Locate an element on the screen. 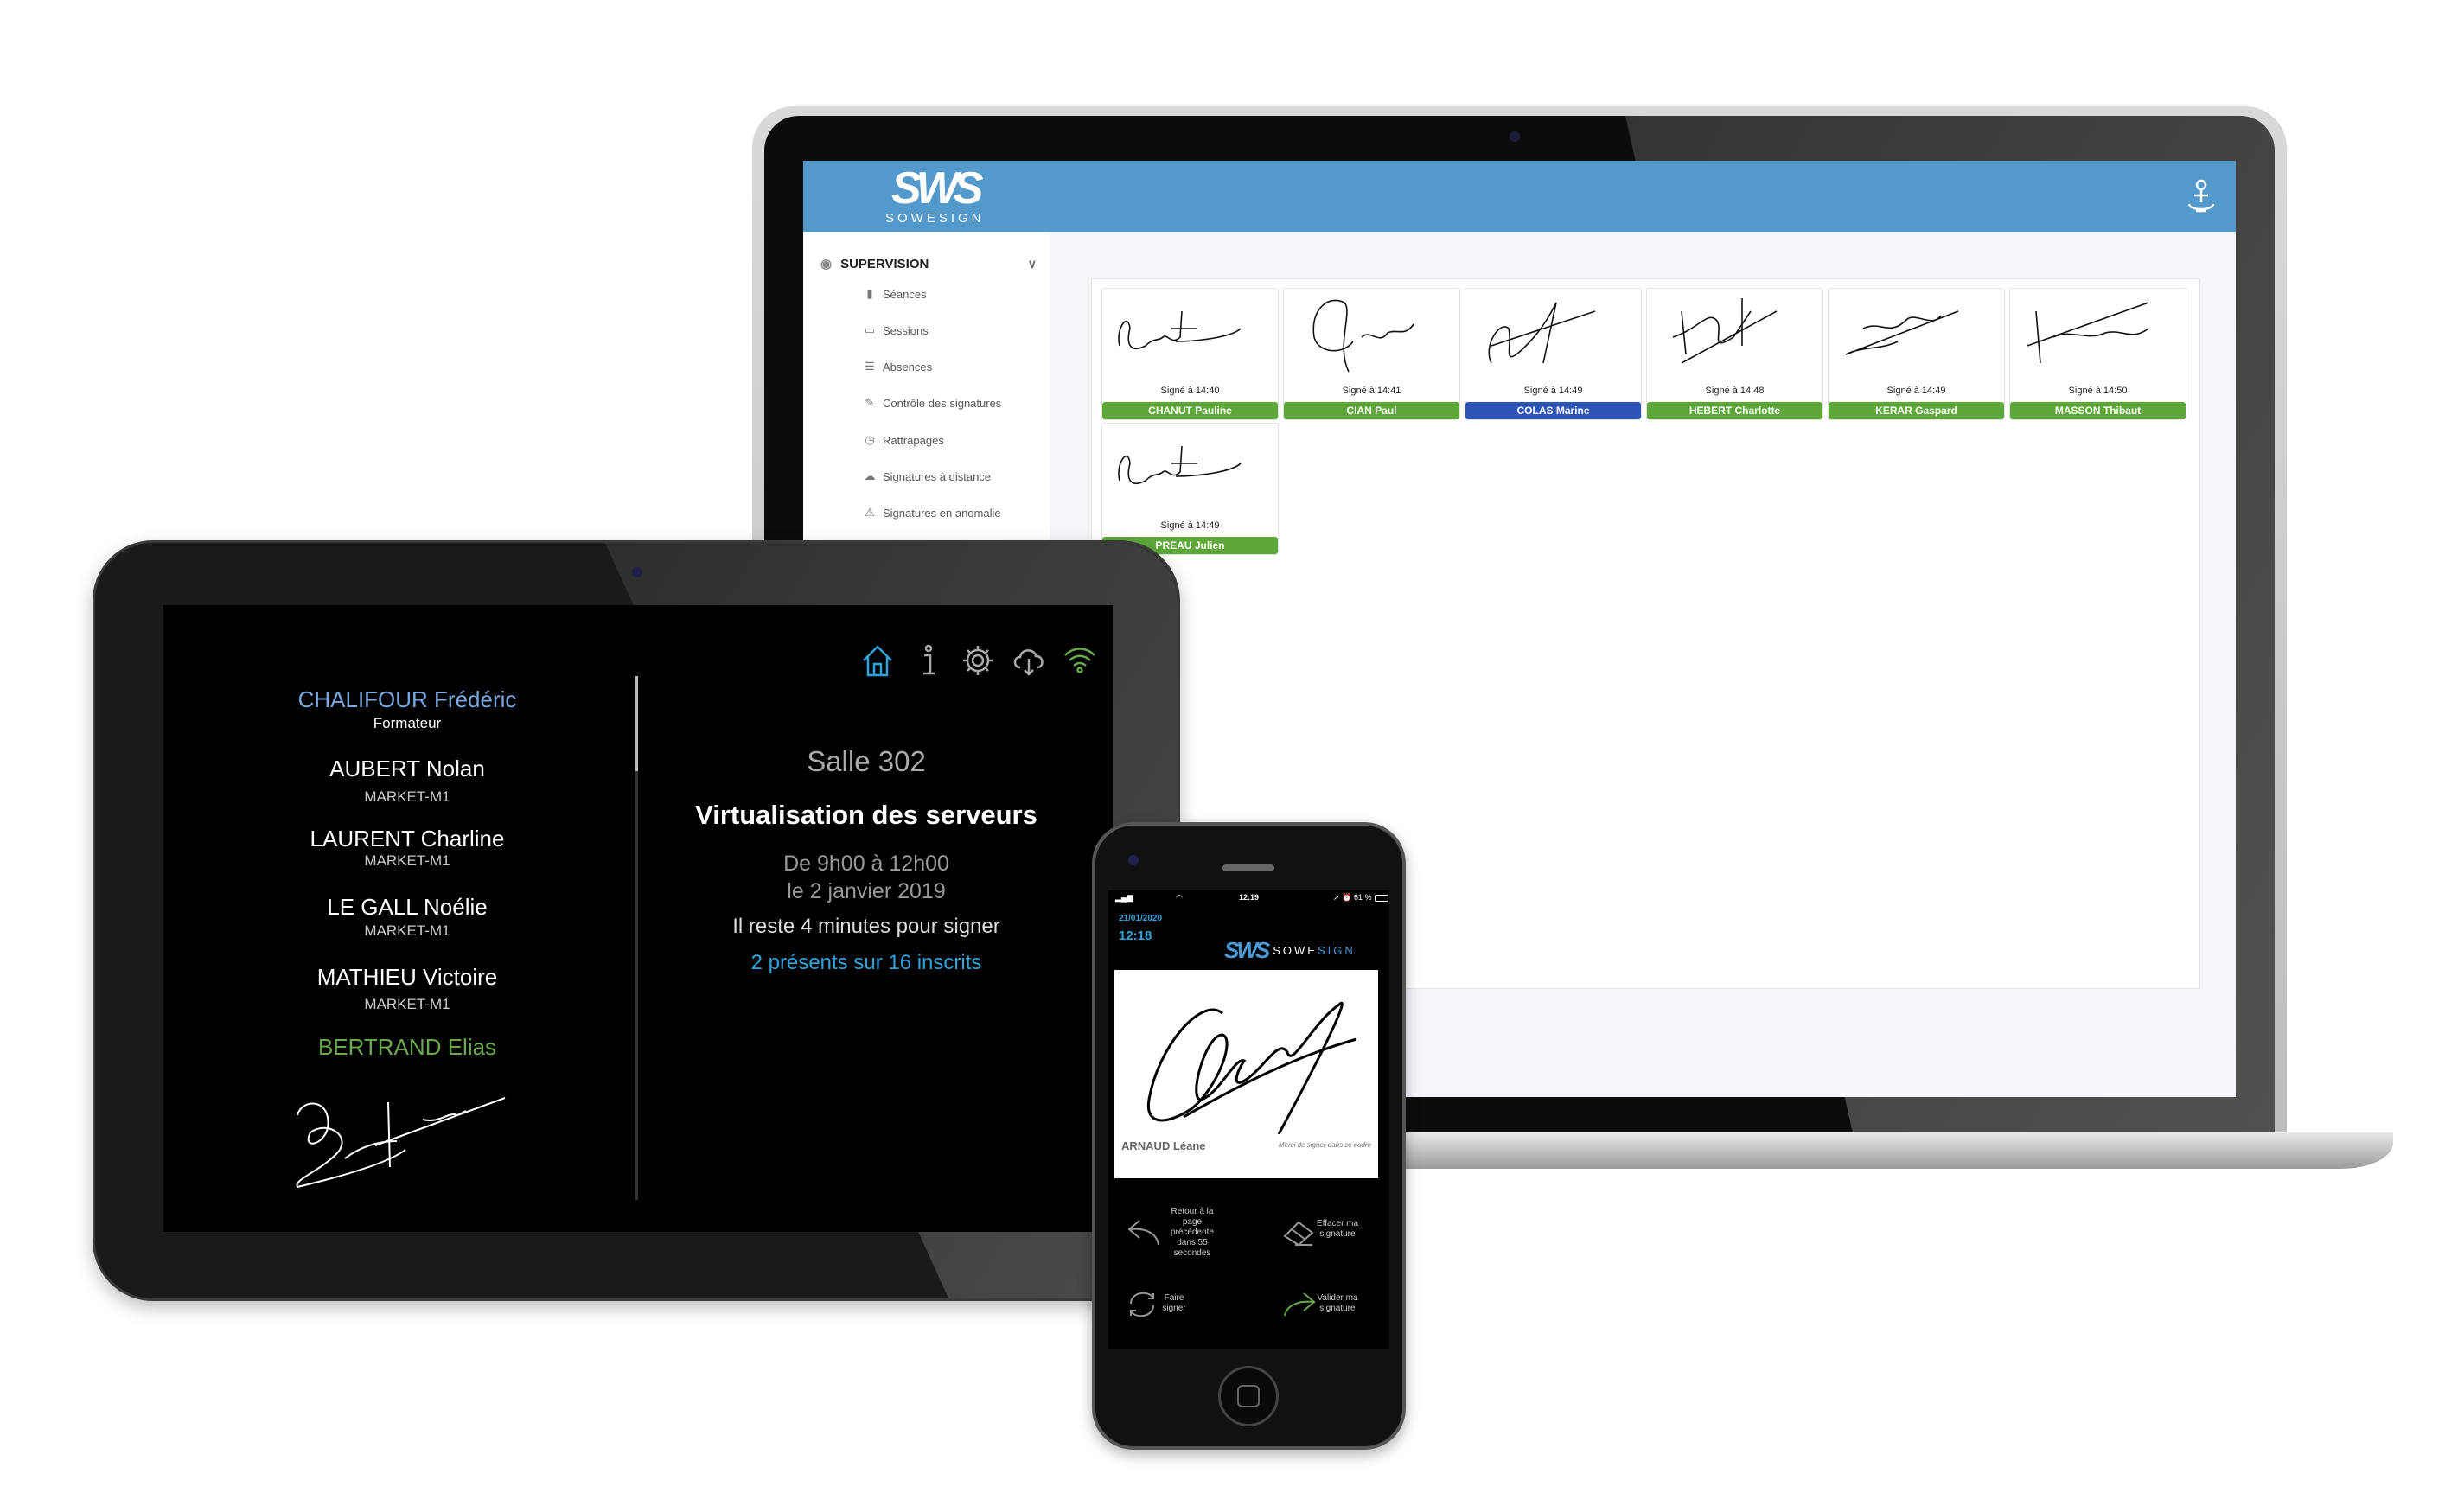  signature-hint: Merci de signer dans ce cadre is located at coordinates (1324, 1145).